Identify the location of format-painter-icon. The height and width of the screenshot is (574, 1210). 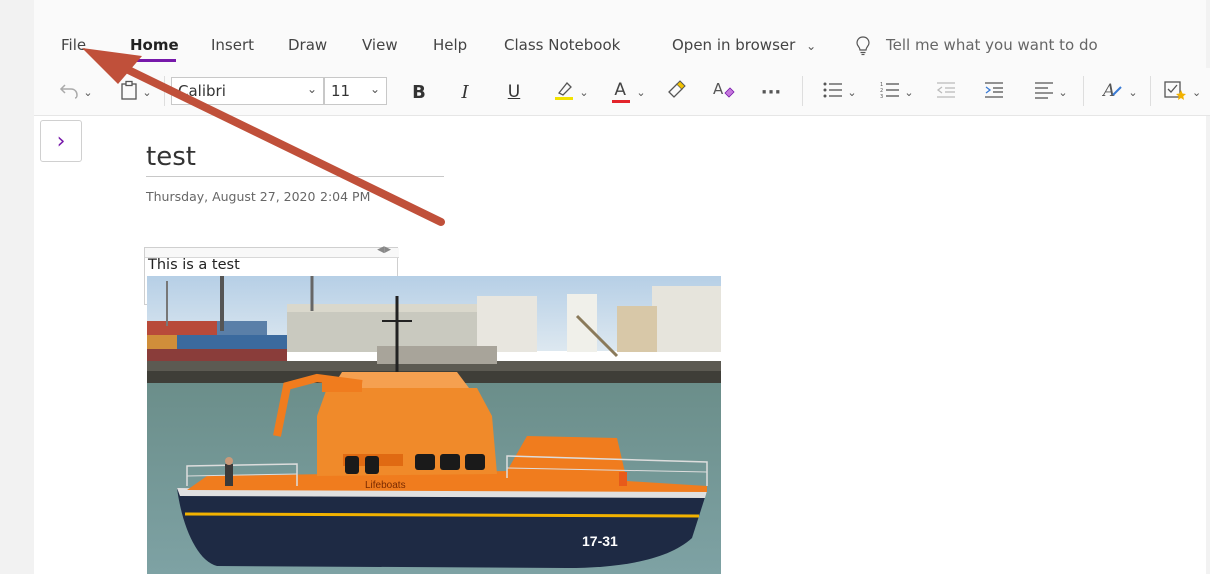
(676, 92).